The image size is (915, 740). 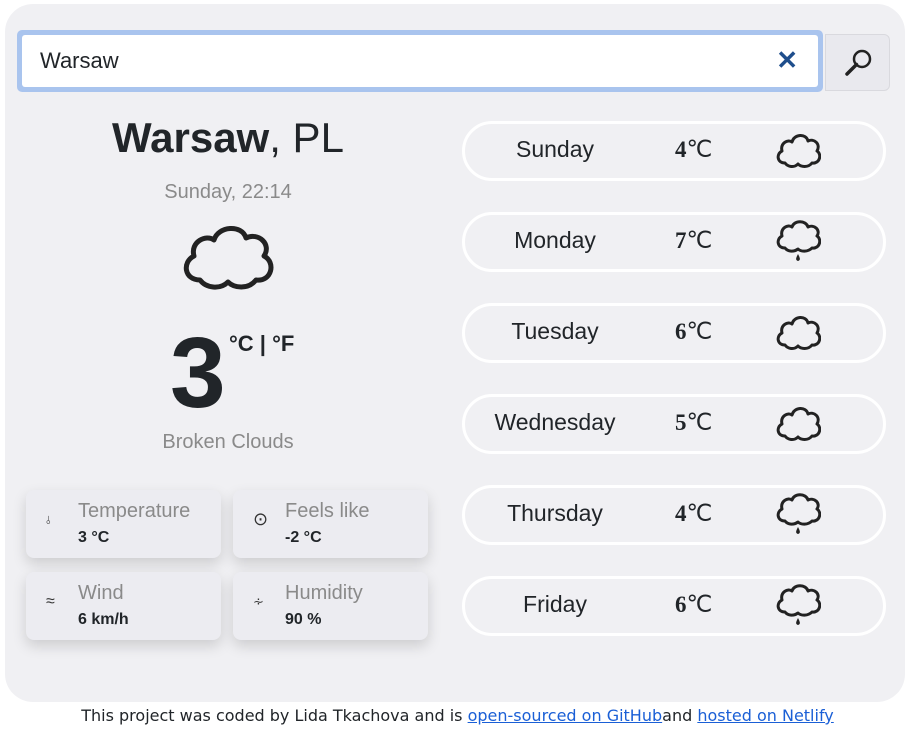 What do you see at coordinates (787, 60) in the screenshot?
I see `close-icon: ✕` at bounding box center [787, 60].